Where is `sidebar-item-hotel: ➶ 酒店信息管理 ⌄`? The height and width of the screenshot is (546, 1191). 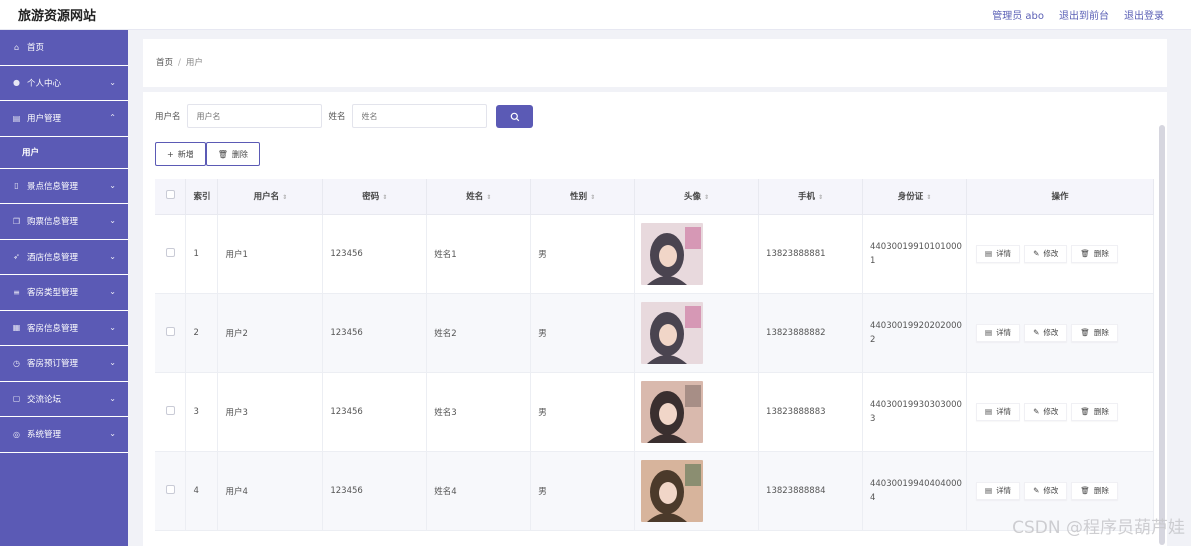 sidebar-item-hotel: ➶ 酒店信息管理 ⌄ is located at coordinates (64, 257).